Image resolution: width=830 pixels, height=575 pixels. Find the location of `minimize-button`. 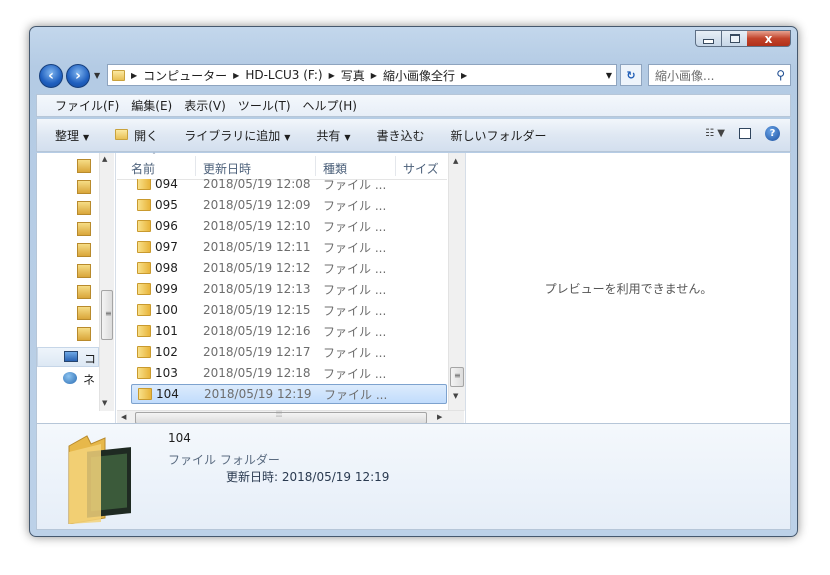

minimize-button is located at coordinates (708, 38).